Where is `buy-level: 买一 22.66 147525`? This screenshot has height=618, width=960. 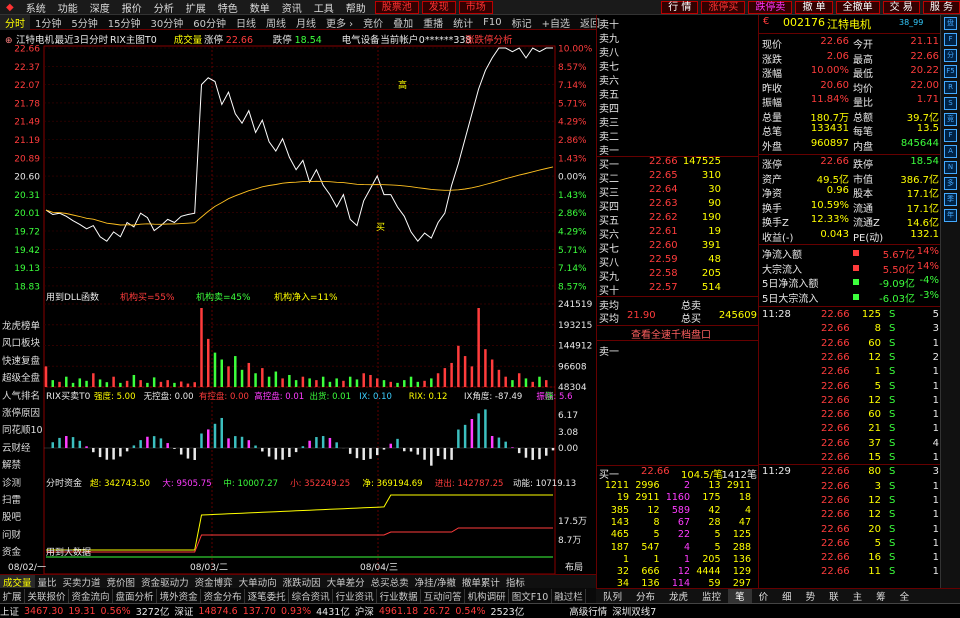 buy-level: 买一 22.66 147525 is located at coordinates (678, 163).